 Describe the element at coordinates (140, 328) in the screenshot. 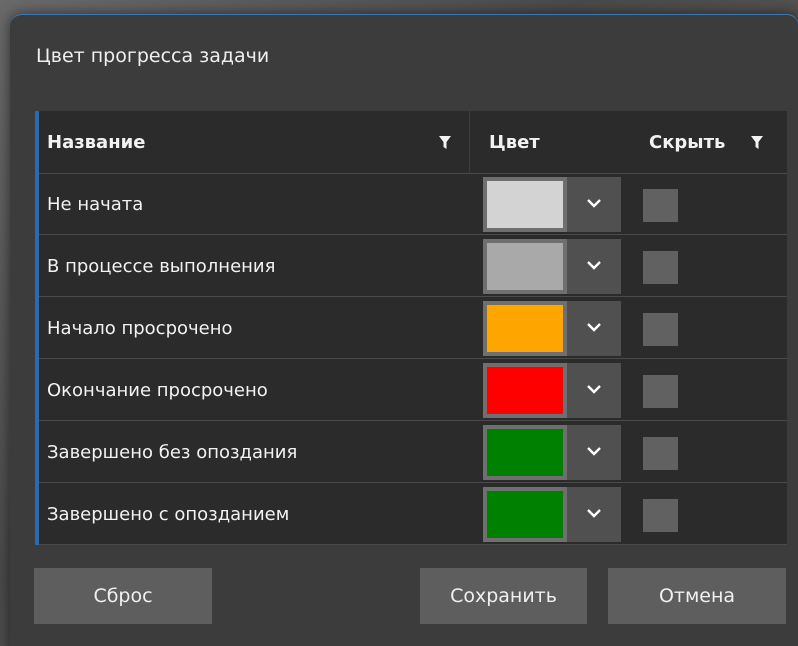

I see `row-name: Начало просрочено` at that location.